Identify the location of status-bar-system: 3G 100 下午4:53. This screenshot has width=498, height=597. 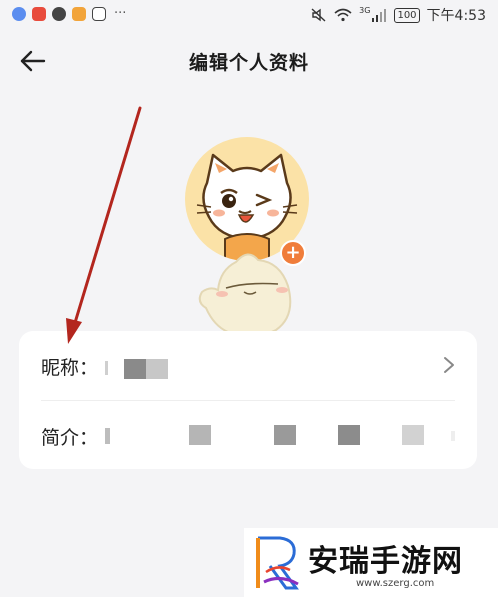
(398, 15).